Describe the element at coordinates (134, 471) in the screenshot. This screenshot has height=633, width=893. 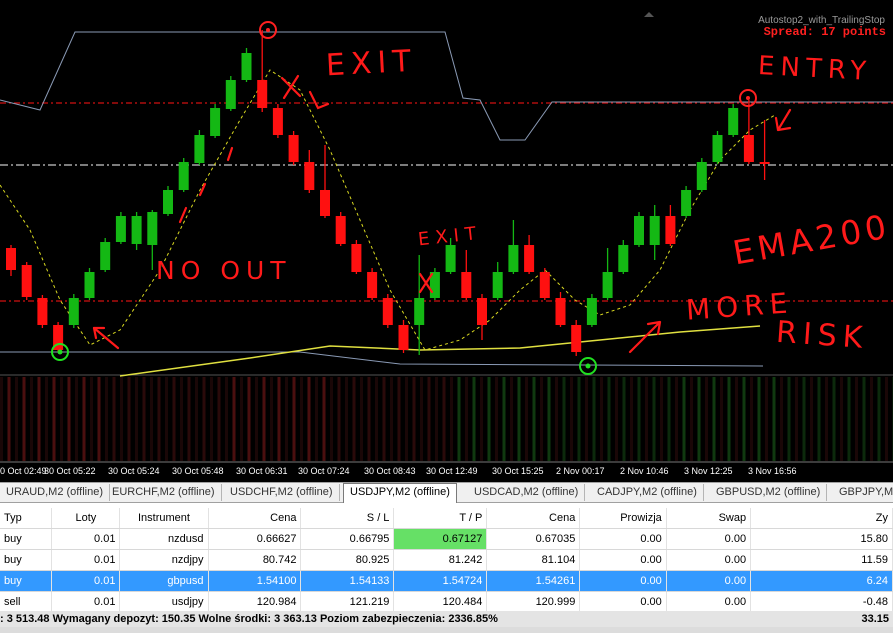
I see `time-axis-label: 30 Oct 05:24` at that location.